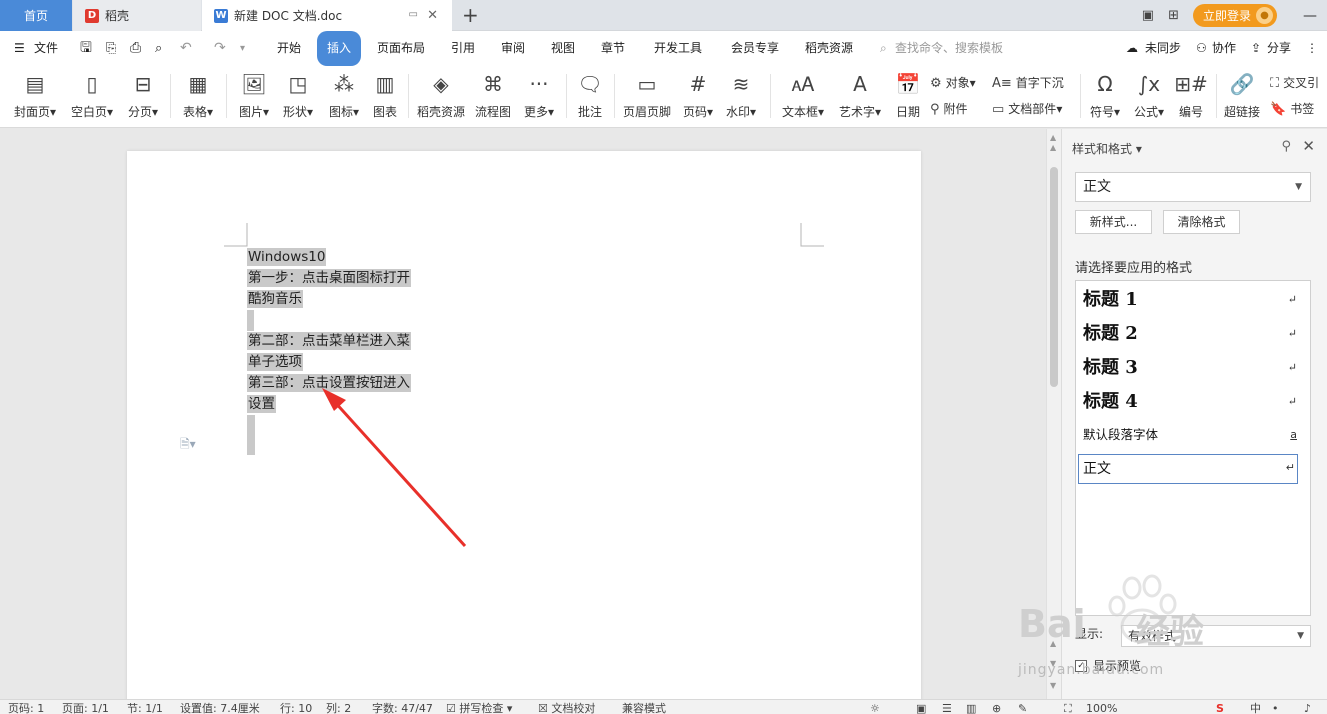 The image size is (1327, 714). Describe the element at coordinates (1193, 448) in the screenshot. I see `style-list: 标题 1 ↵ 标题 2 ↵ 标题 3 ↵ 标题 4 ↵ 默认段落字体 a 正文 ↵` at that location.